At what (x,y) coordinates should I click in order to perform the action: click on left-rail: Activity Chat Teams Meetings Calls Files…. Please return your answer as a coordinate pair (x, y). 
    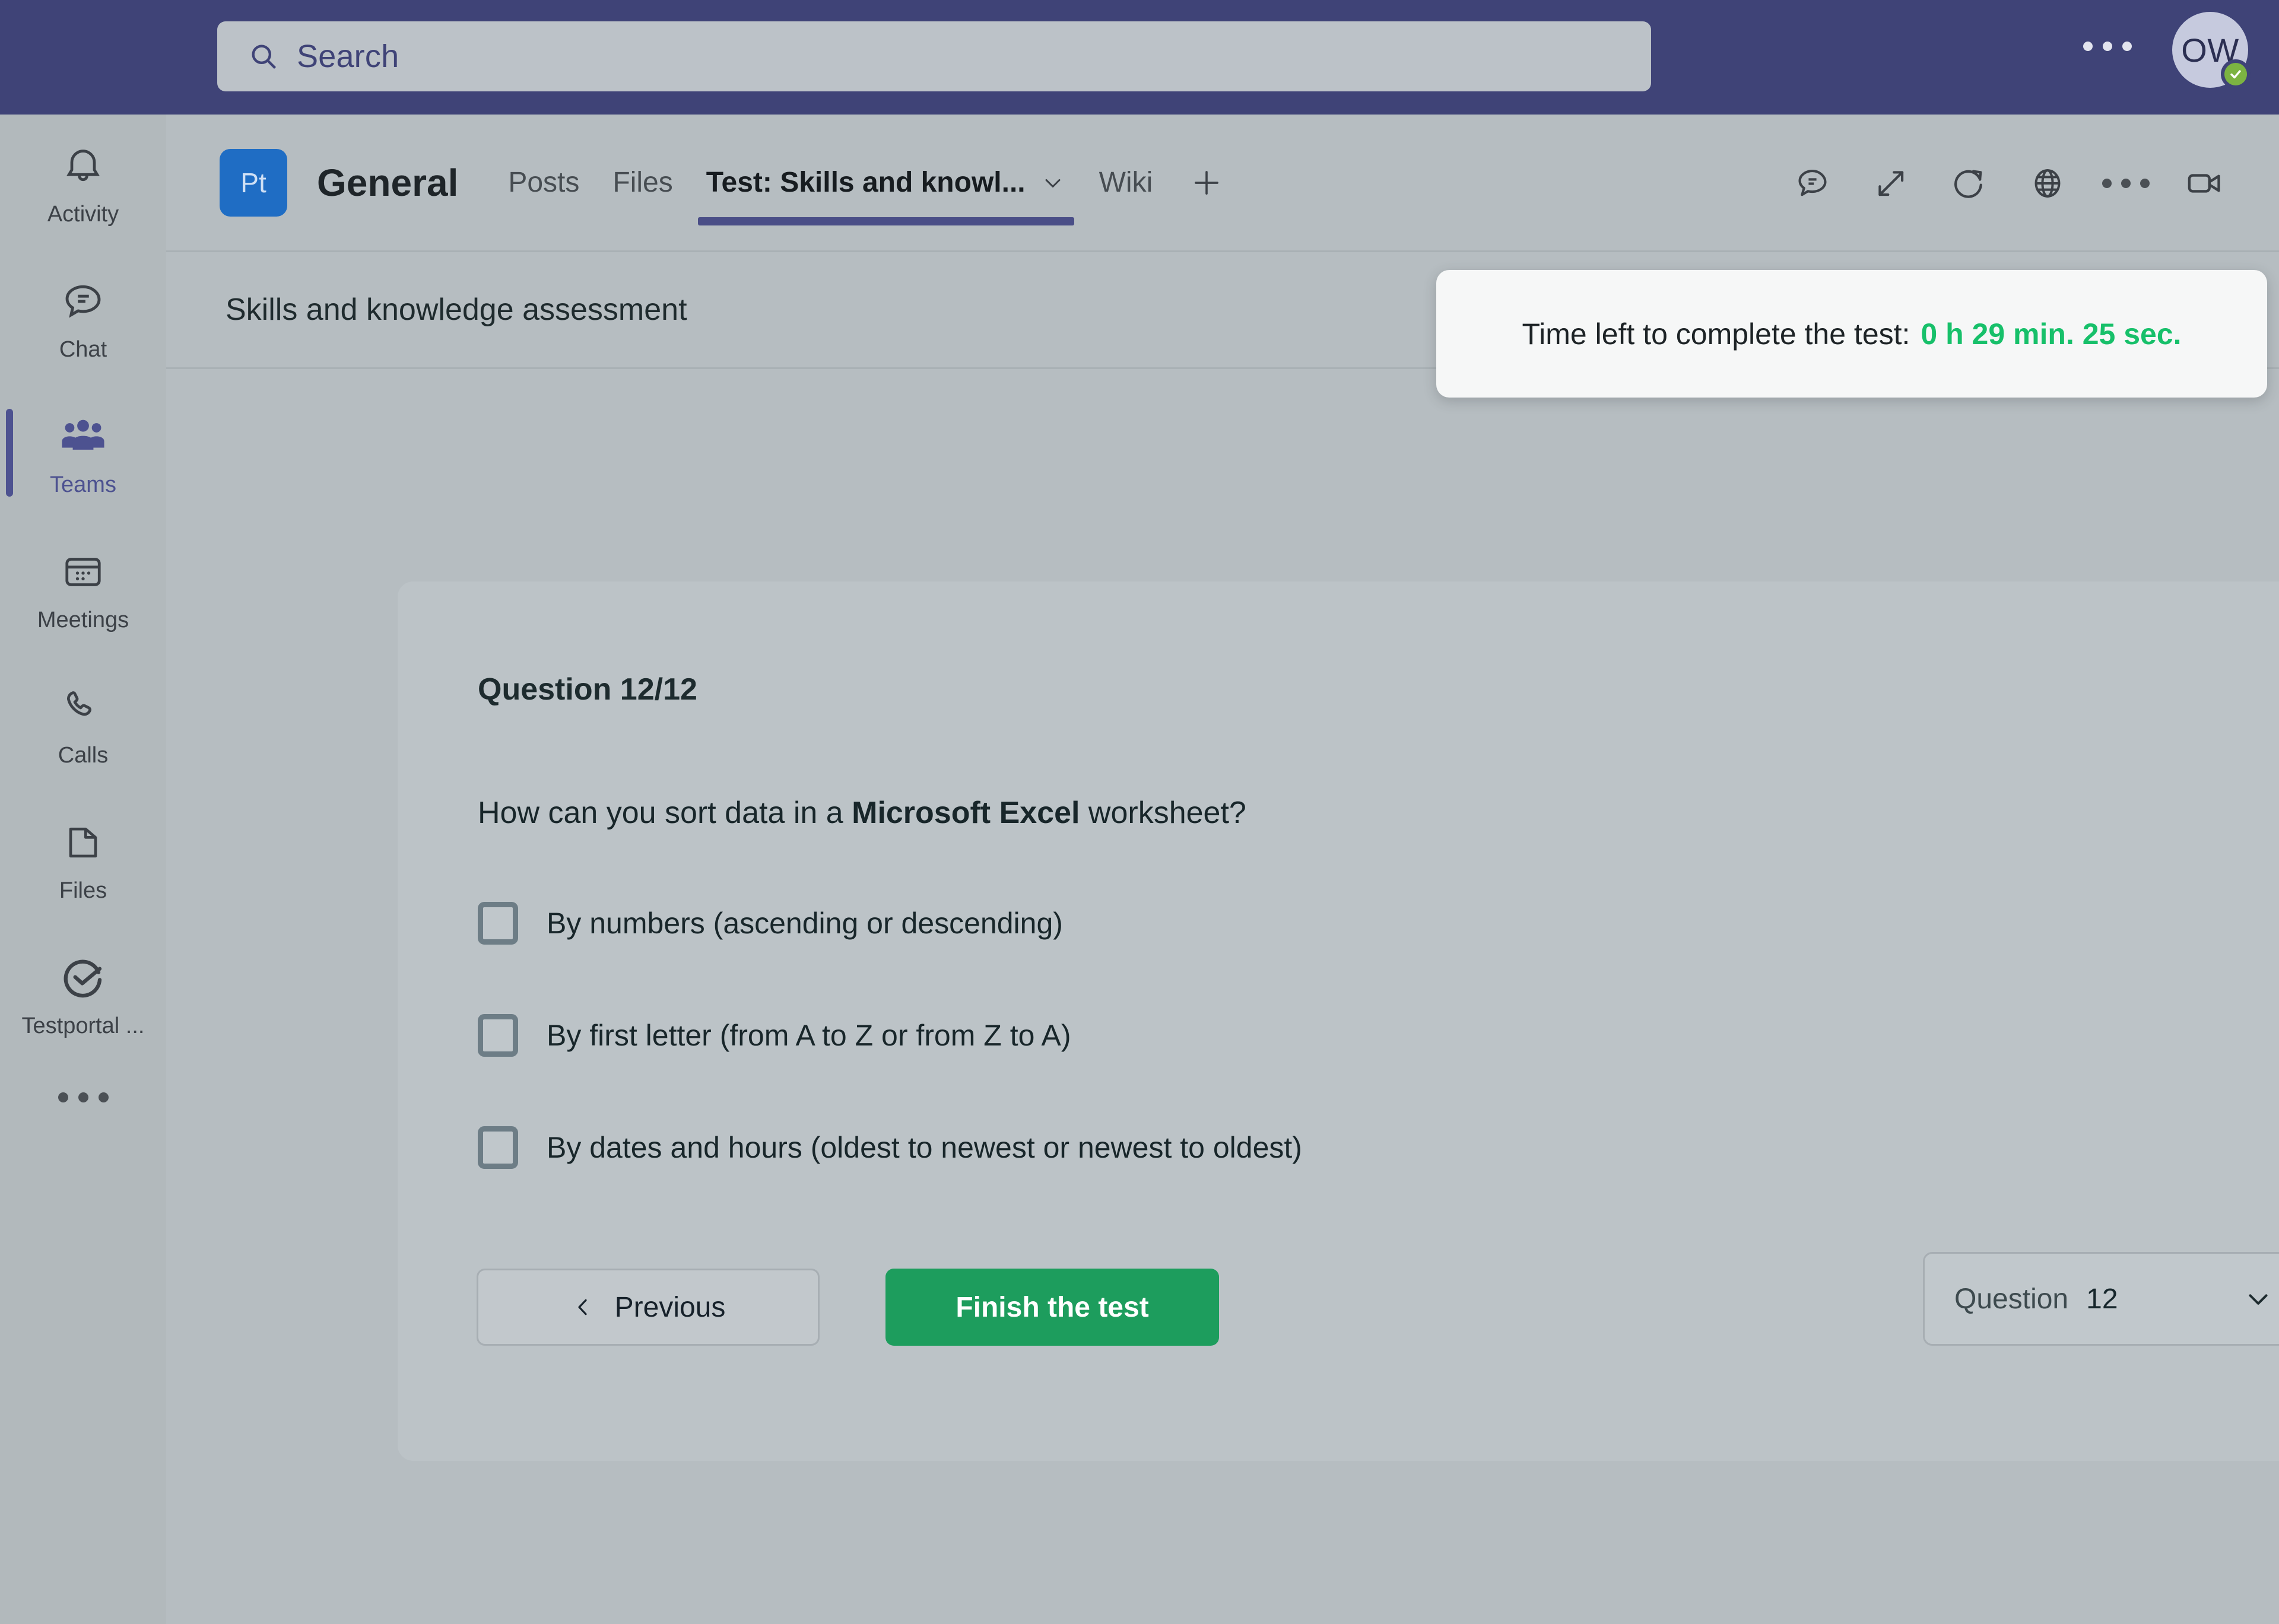
    Looking at the image, I should click on (83, 869).